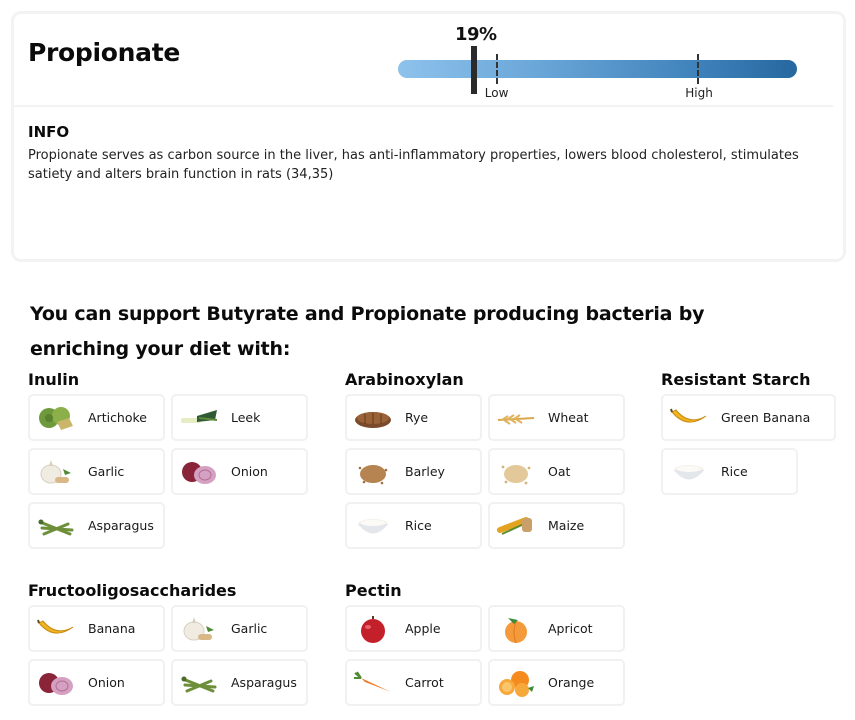 The image size is (855, 720). What do you see at coordinates (49, 132) in the screenshot?
I see `info-heading: INFO` at bounding box center [49, 132].